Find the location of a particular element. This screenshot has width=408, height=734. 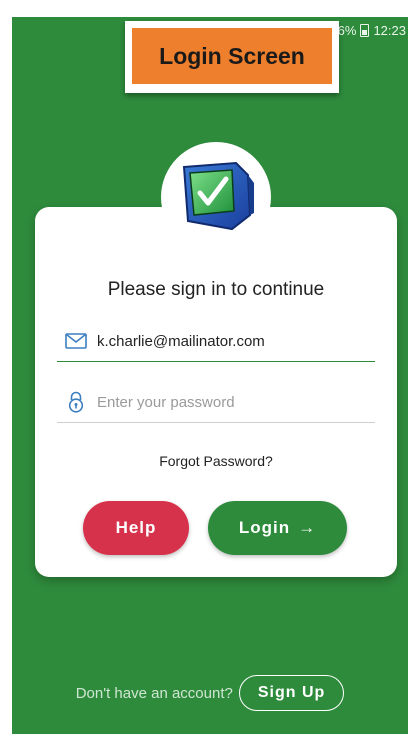

email-field is located at coordinates (216, 341).